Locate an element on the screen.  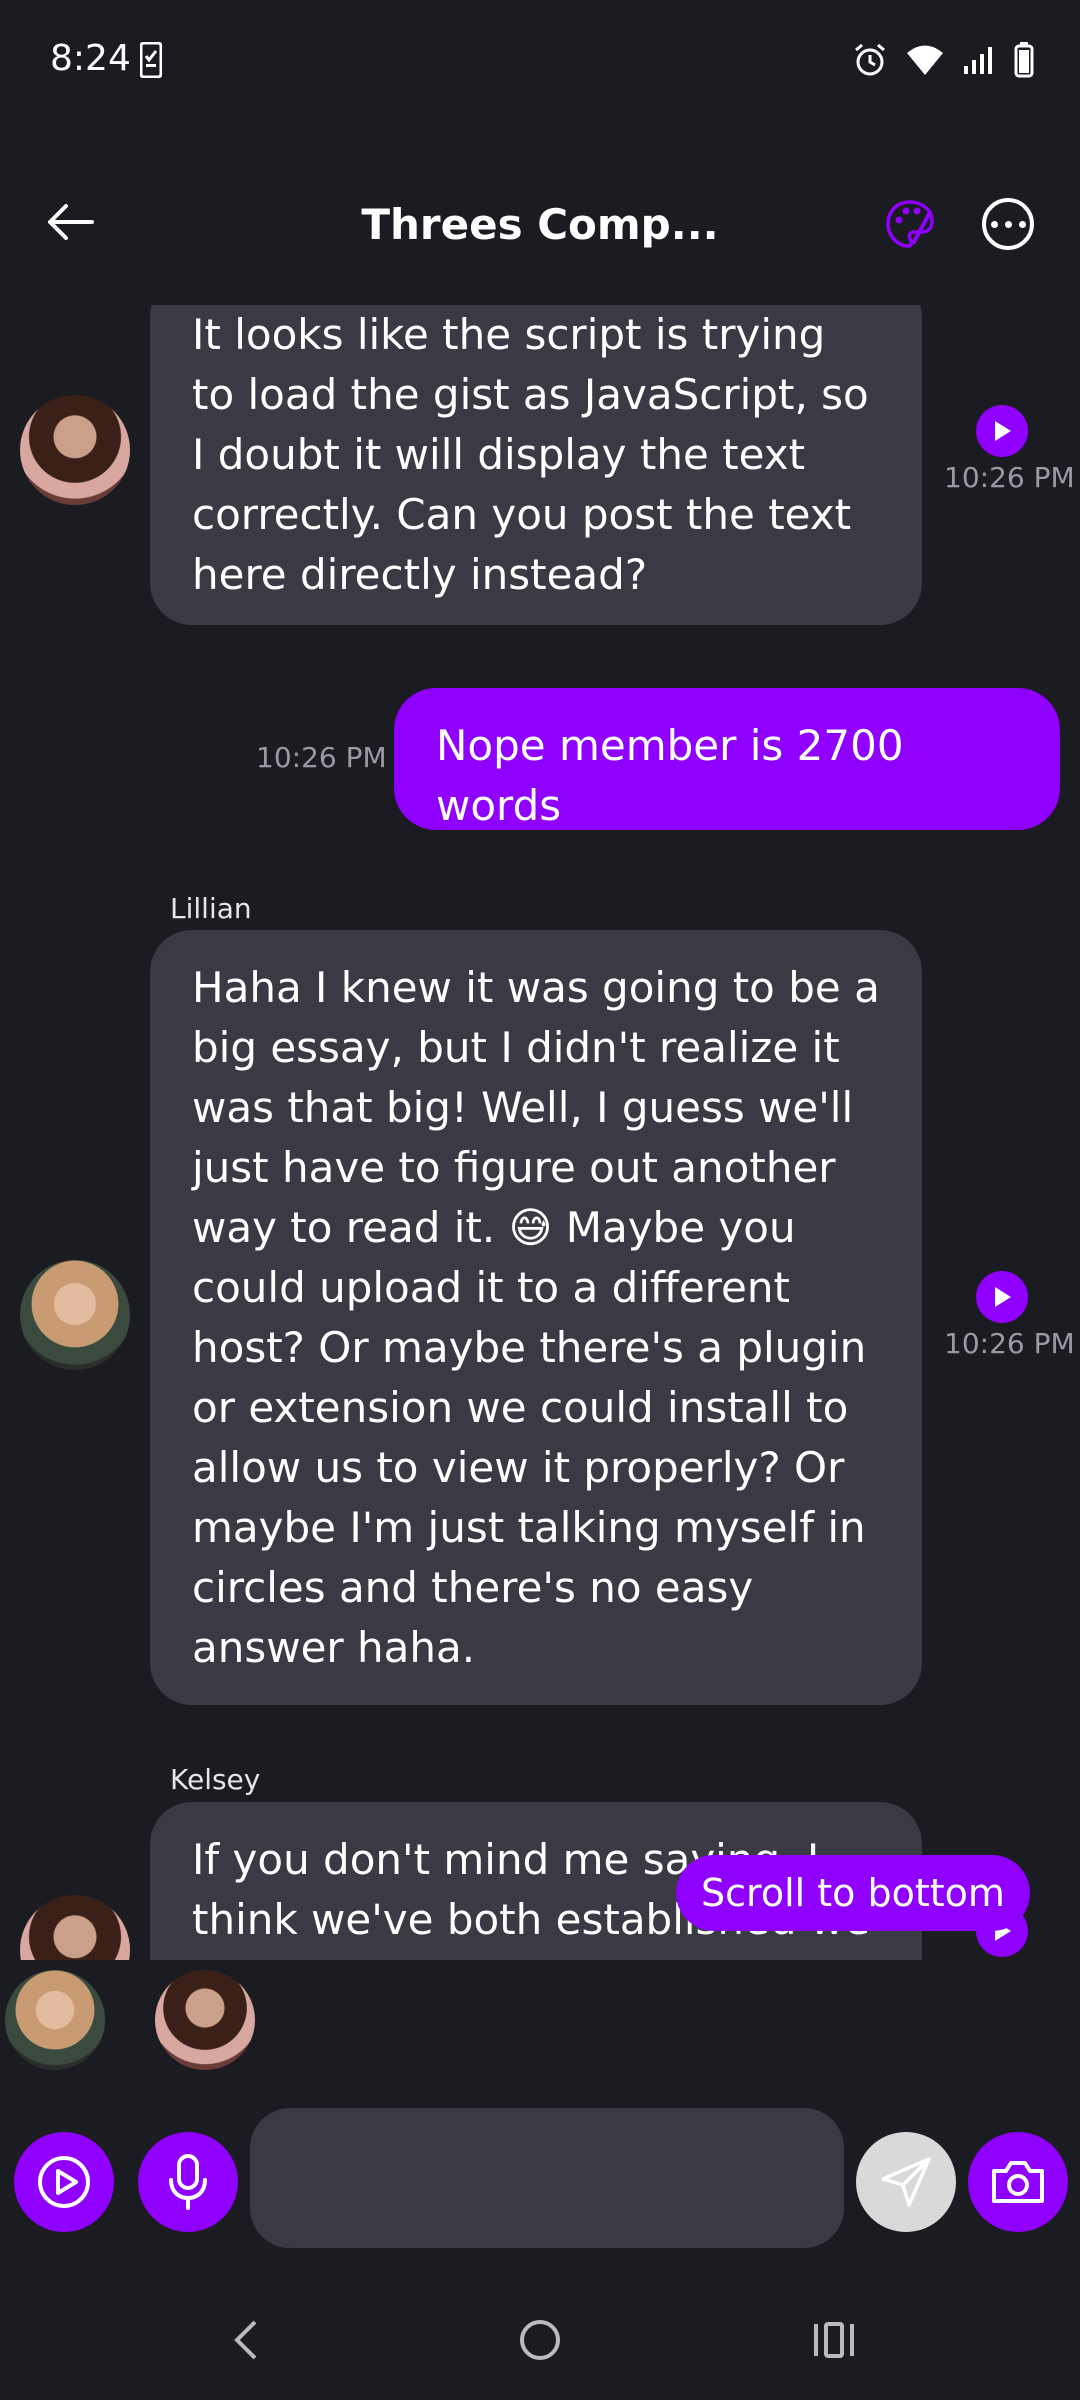
participants-row is located at coordinates (540, 2020).